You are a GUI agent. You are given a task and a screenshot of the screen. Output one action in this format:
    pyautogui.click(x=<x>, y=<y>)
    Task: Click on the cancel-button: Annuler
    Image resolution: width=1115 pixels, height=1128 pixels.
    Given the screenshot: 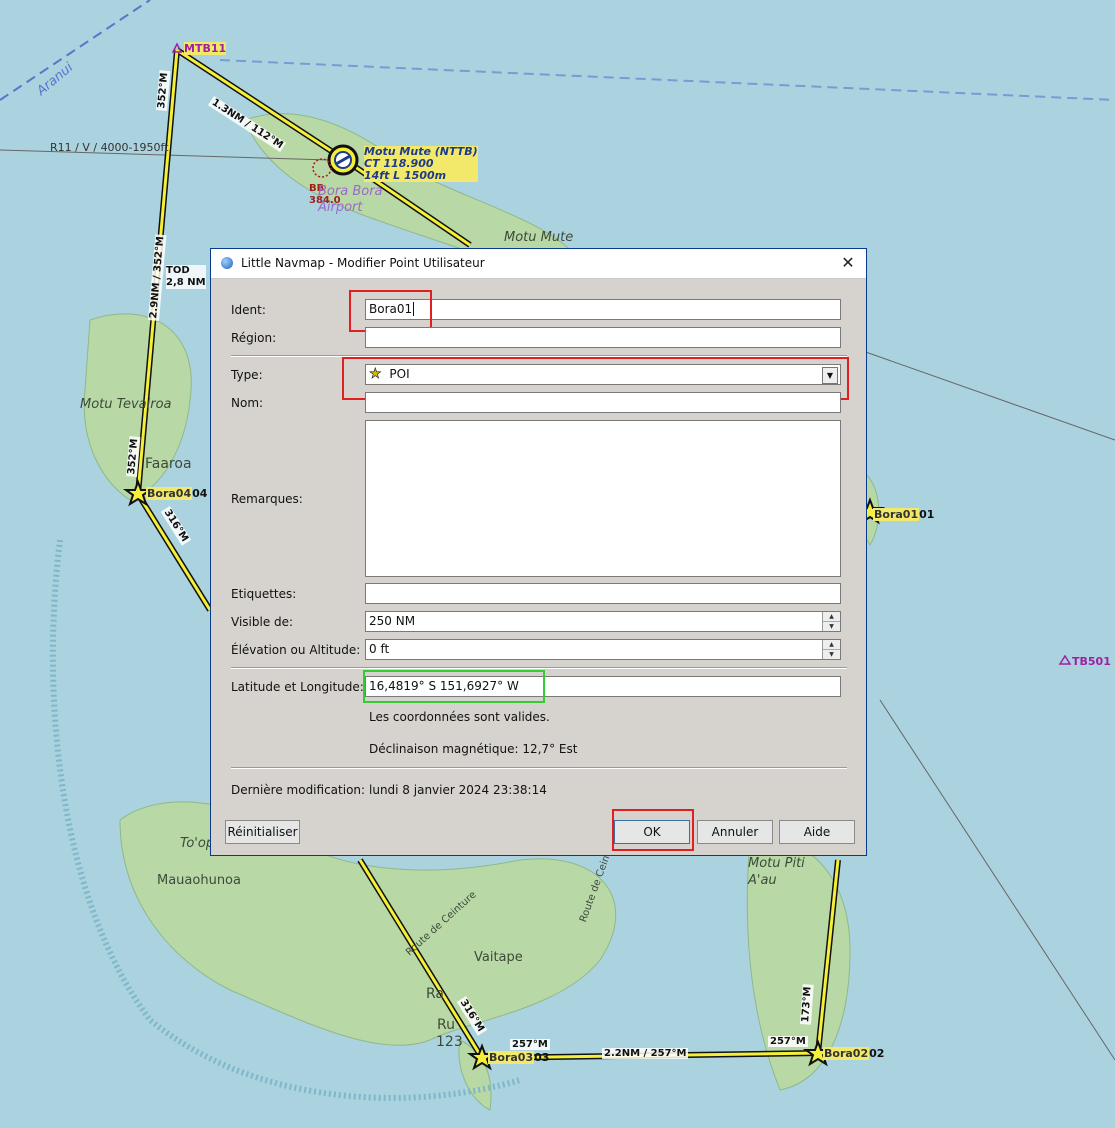 What is the action you would take?
    pyautogui.click(x=735, y=832)
    